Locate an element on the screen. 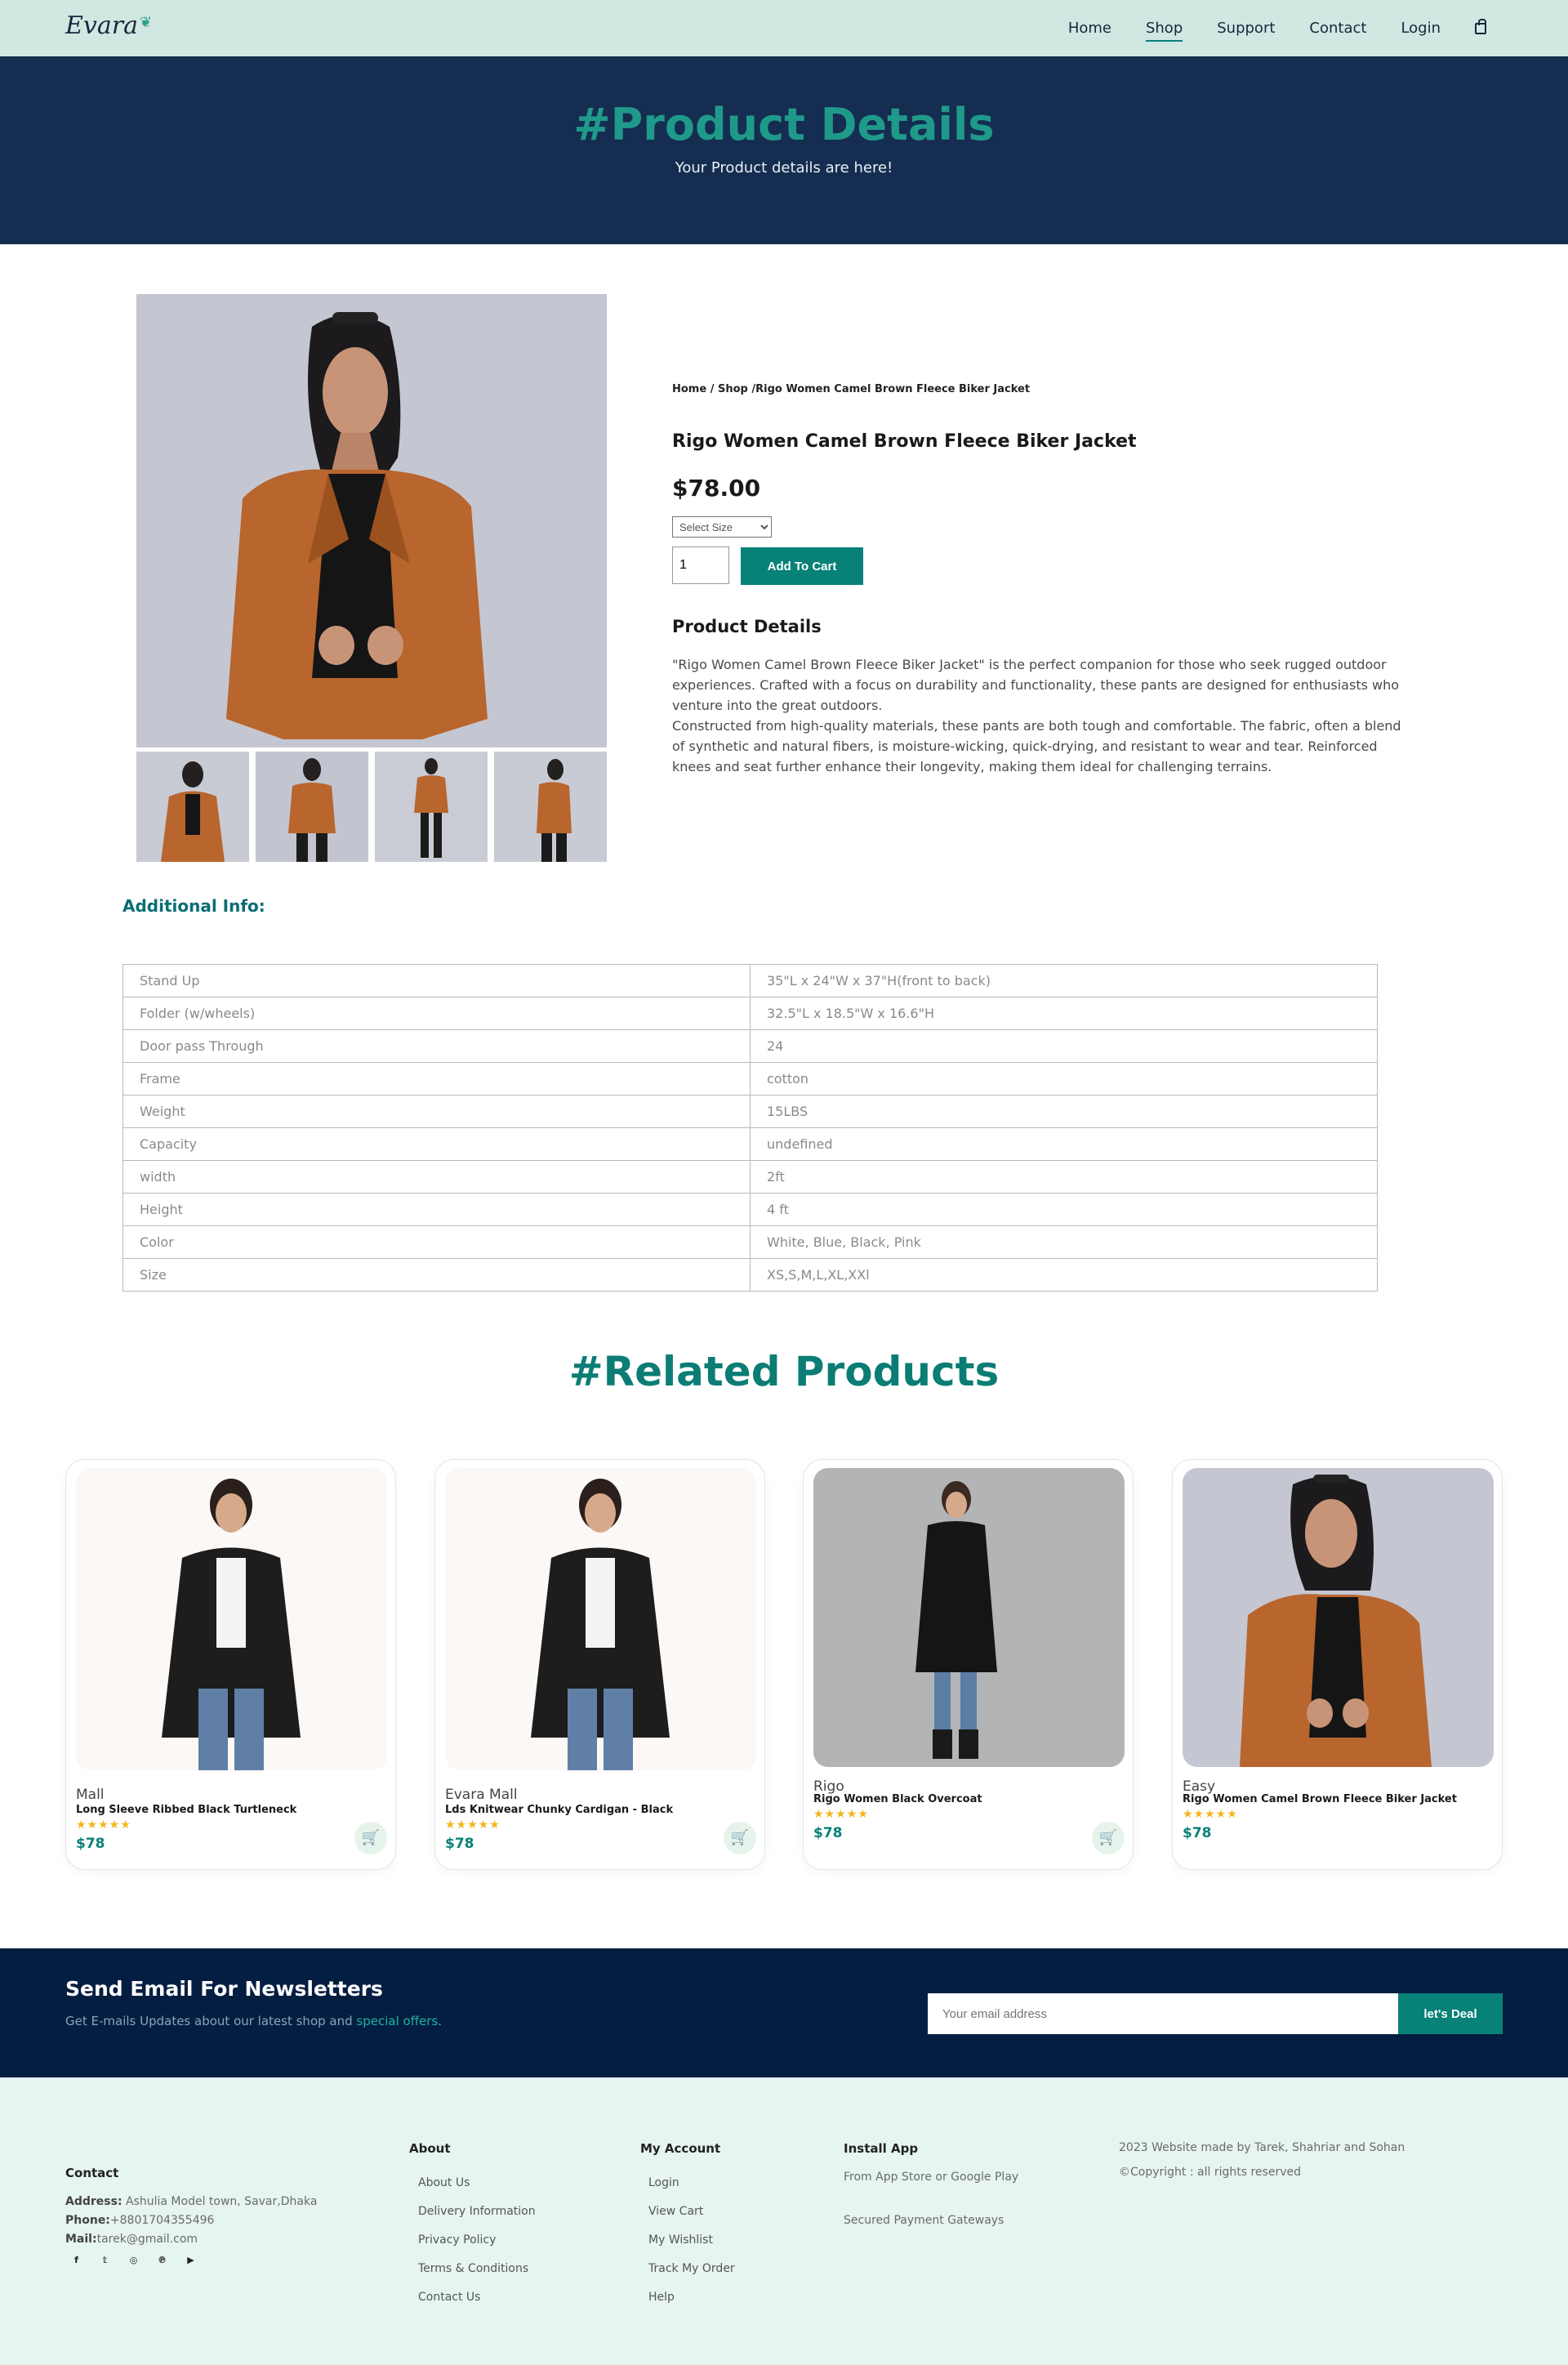 The width and height of the screenshot is (1568, 2365). footer-link-login: Login is located at coordinates (663, 2183).